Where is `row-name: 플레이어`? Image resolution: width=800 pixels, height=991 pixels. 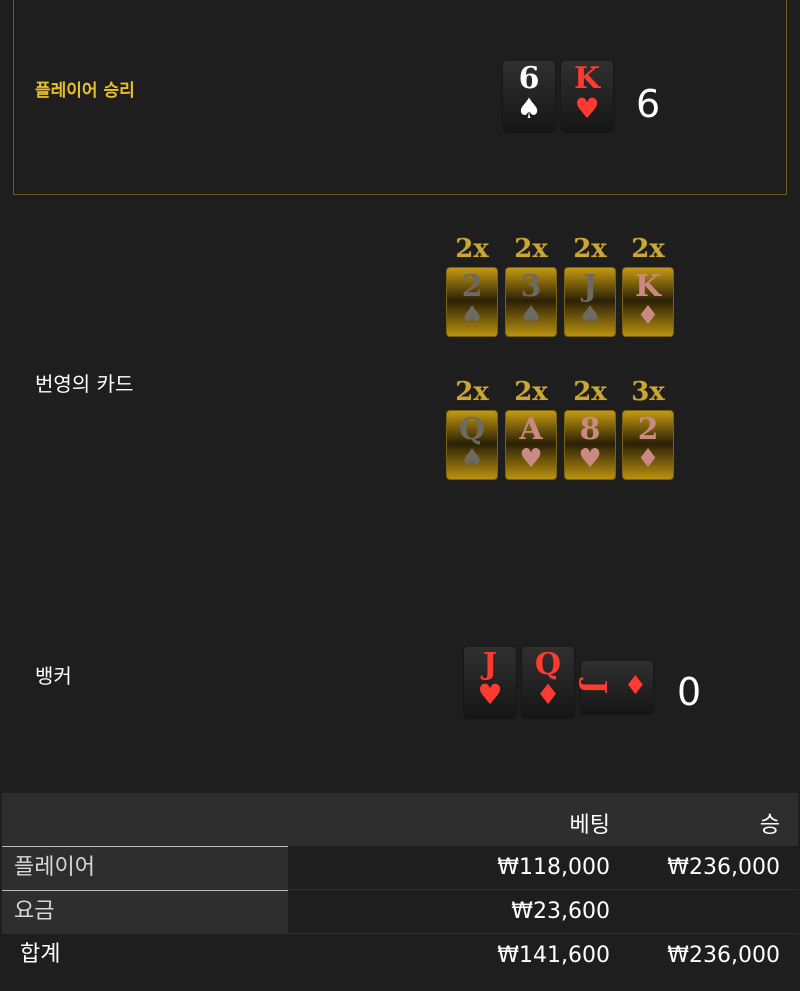
row-name: 플레이어 is located at coordinates (145, 868).